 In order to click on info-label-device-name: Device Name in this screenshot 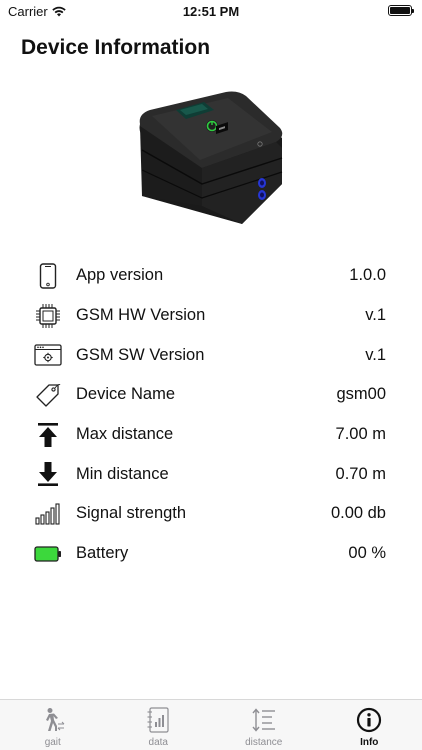, I will do `click(126, 394)`.